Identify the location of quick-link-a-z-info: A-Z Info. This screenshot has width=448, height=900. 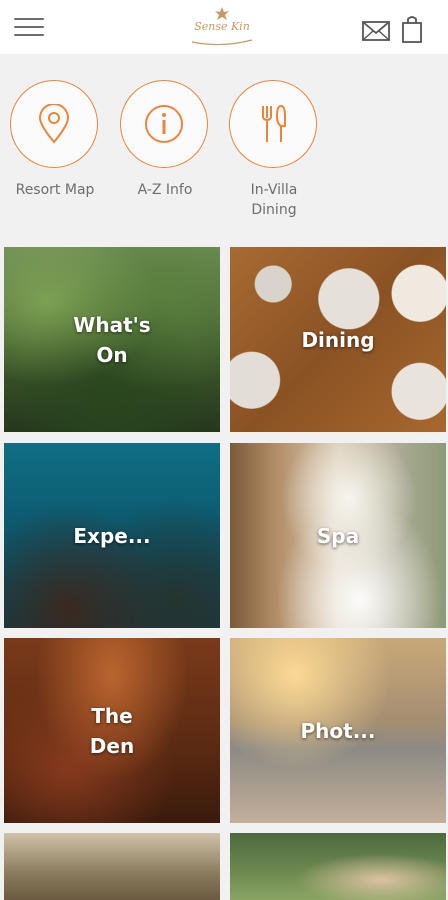
(165, 140).